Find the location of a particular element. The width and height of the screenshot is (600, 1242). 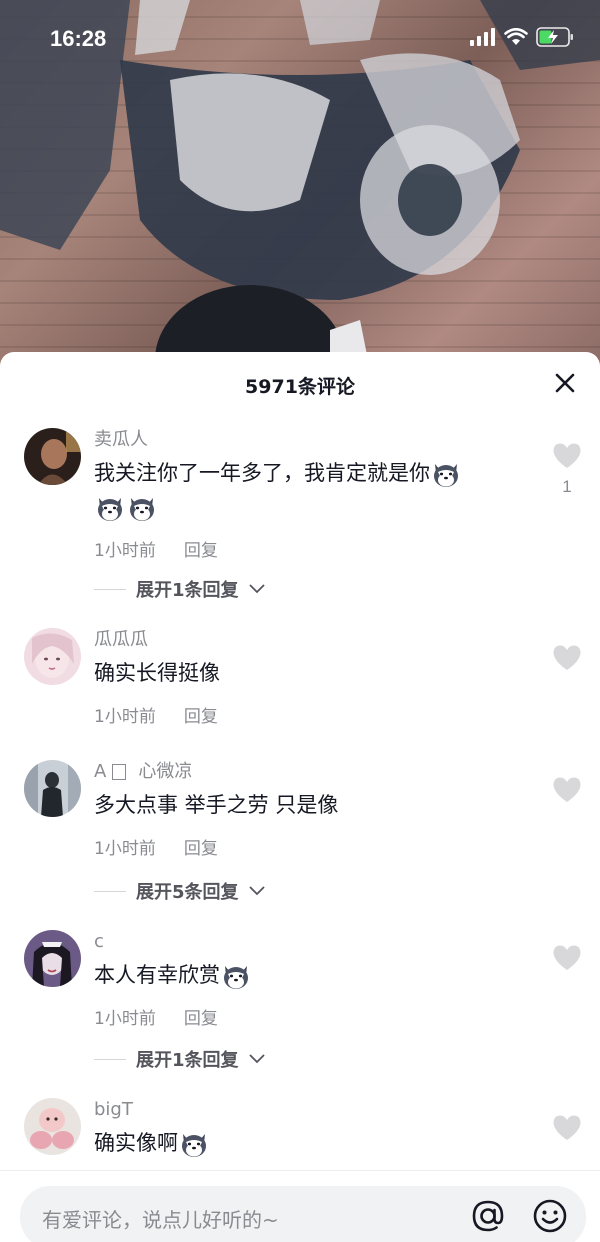

comment-text-content: 我关注你了一年多了，我肯定就是你 is located at coordinates (262, 473).